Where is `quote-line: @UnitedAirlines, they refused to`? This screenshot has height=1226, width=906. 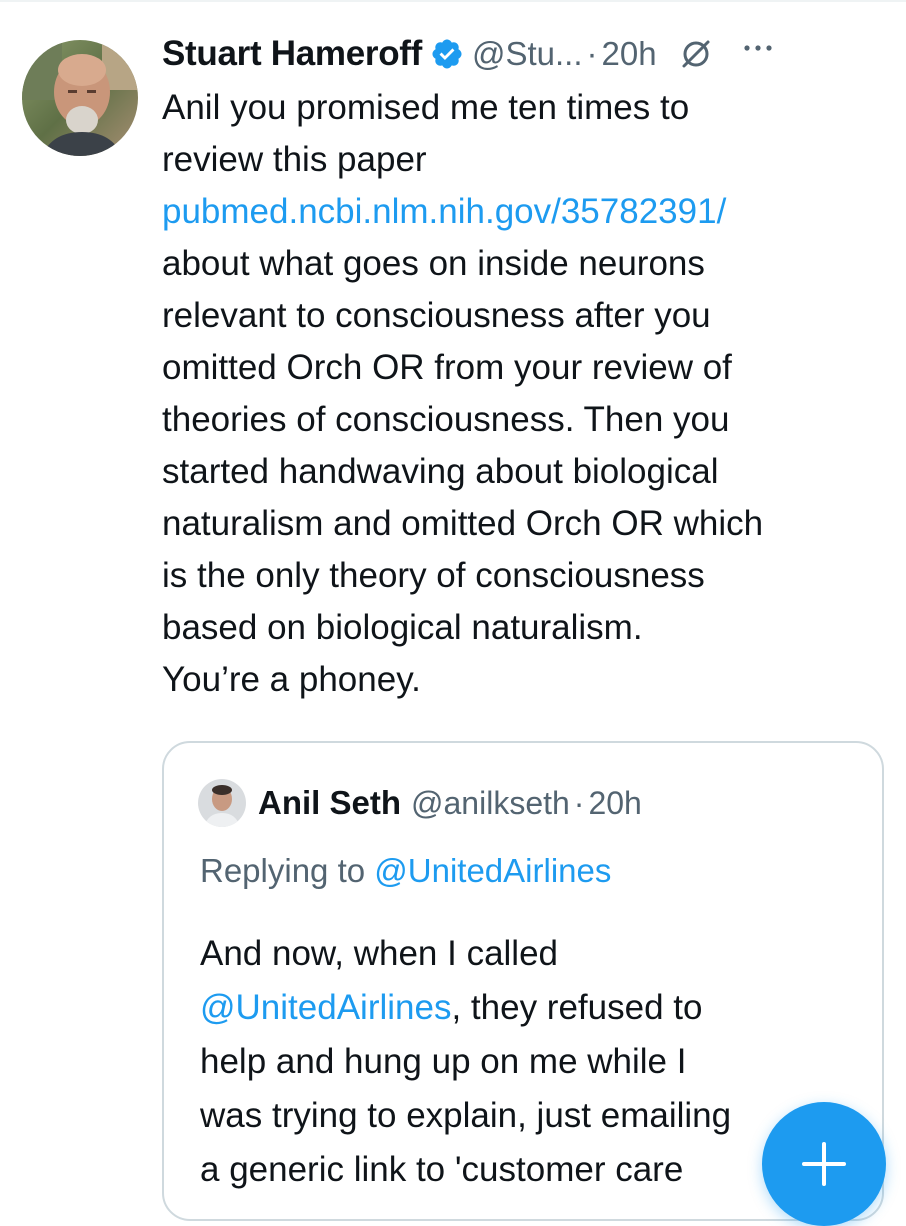 quote-line: @UnitedAirlines, they refused to is located at coordinates (541, 1008).